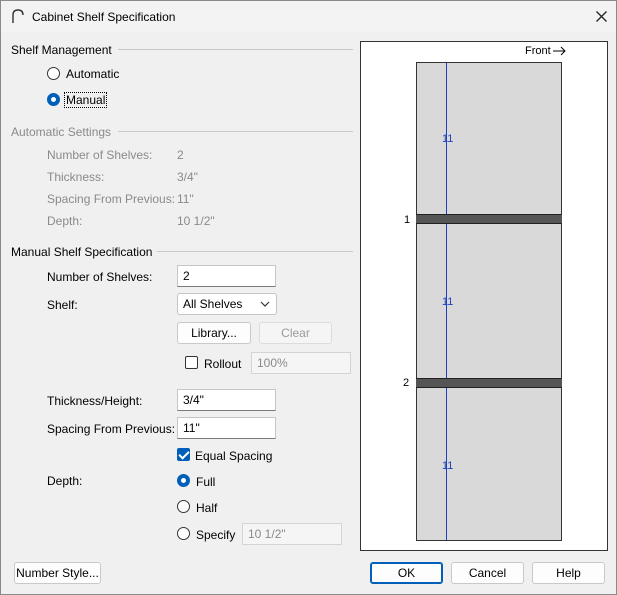 This screenshot has height=595, width=617. I want to click on depth-full-radio, so click(183, 480).